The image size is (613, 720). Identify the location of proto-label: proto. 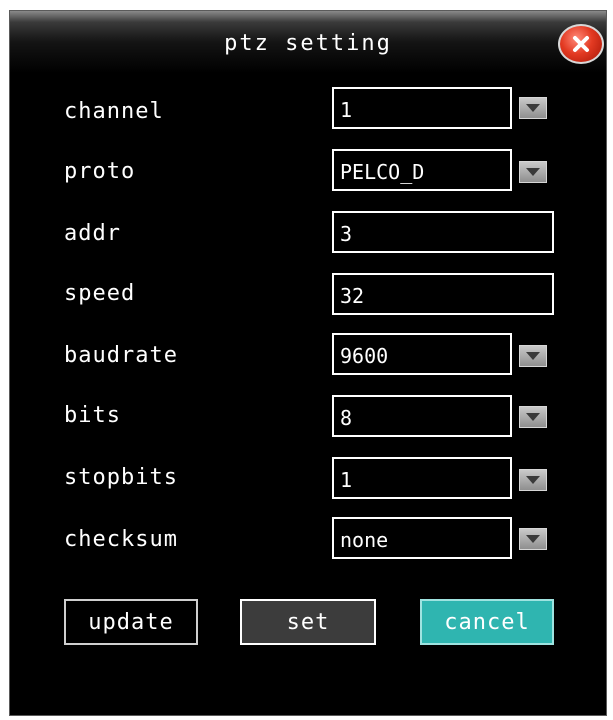
(100, 171).